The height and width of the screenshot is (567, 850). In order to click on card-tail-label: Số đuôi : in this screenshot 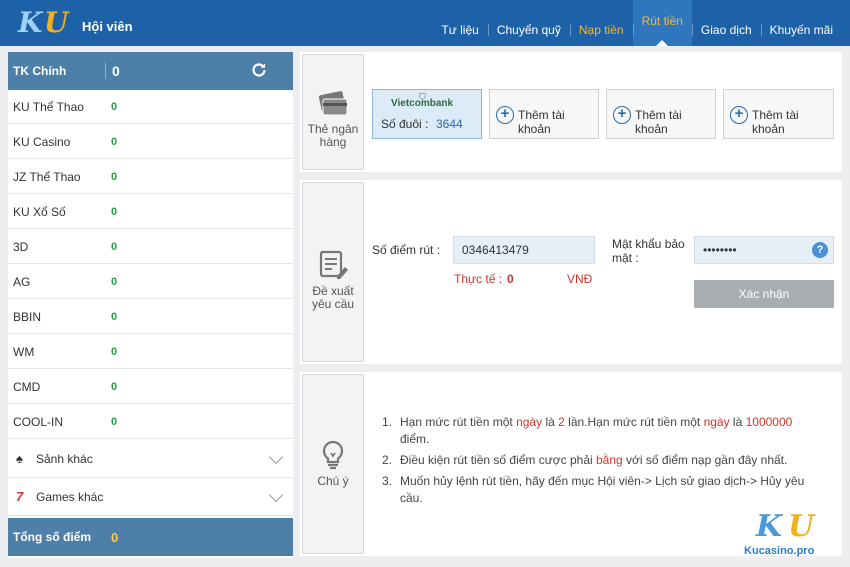, I will do `click(405, 124)`.